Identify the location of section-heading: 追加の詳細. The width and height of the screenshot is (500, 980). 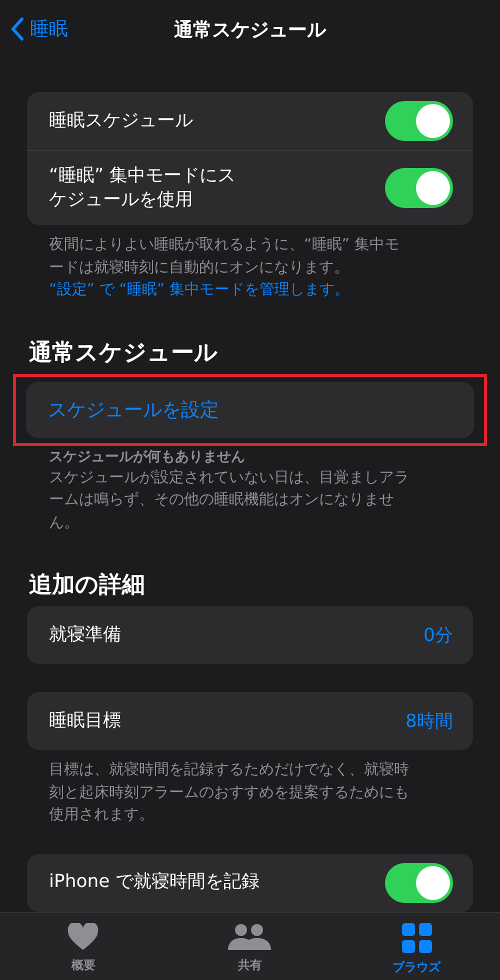
(87, 585).